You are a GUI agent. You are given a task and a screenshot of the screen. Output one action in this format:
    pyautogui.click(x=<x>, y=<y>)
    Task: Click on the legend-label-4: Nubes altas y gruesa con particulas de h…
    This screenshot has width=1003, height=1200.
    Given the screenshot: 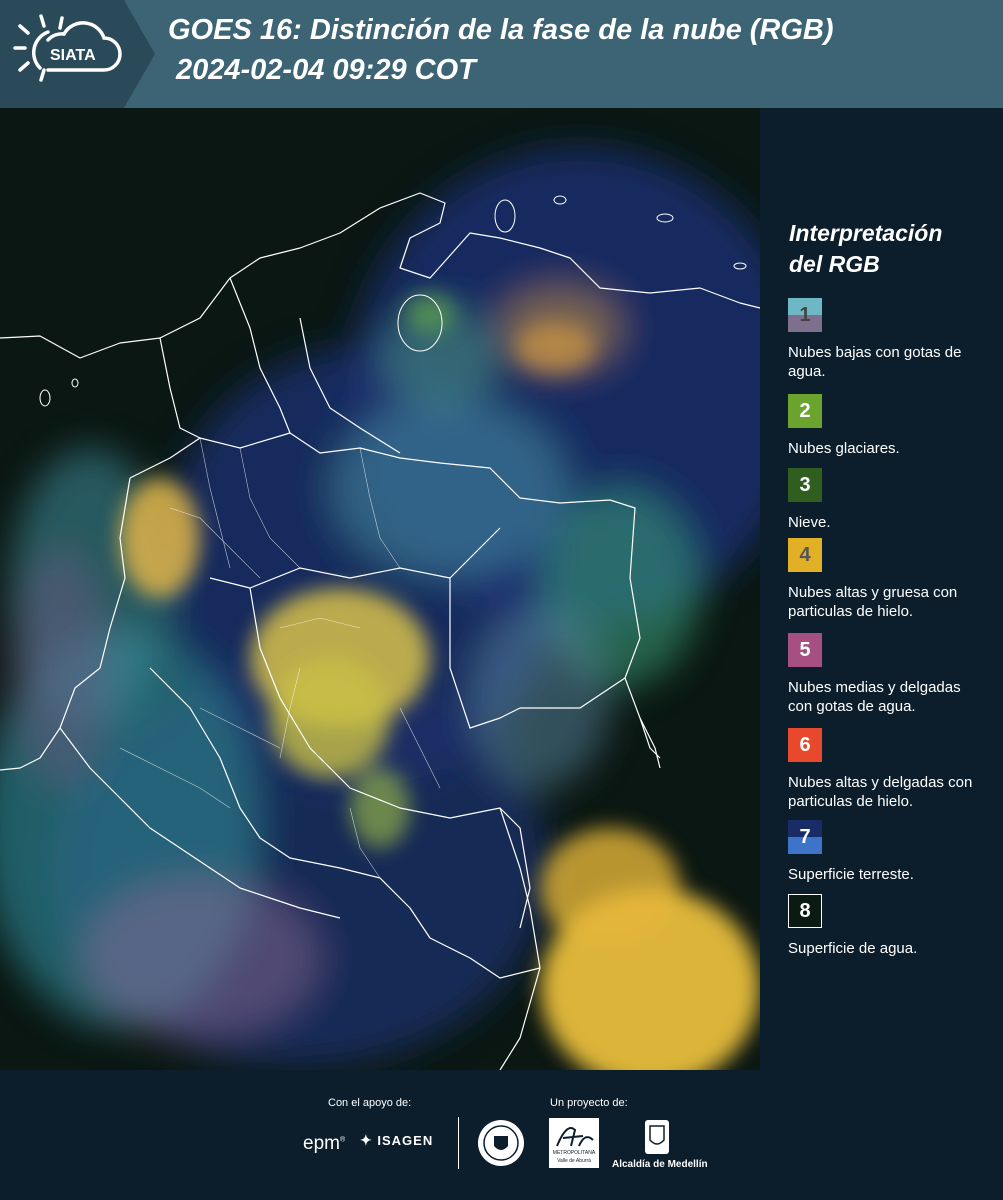 What is the action you would take?
    pyautogui.click(x=873, y=602)
    